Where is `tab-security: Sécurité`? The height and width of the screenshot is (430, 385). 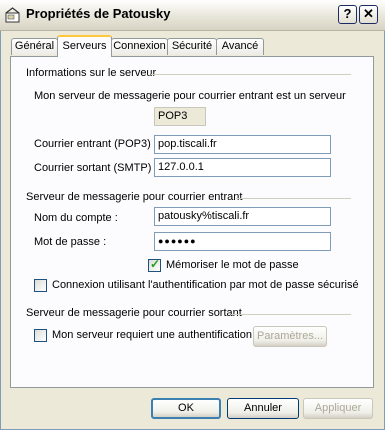
tab-security: Sécurité is located at coordinates (192, 46).